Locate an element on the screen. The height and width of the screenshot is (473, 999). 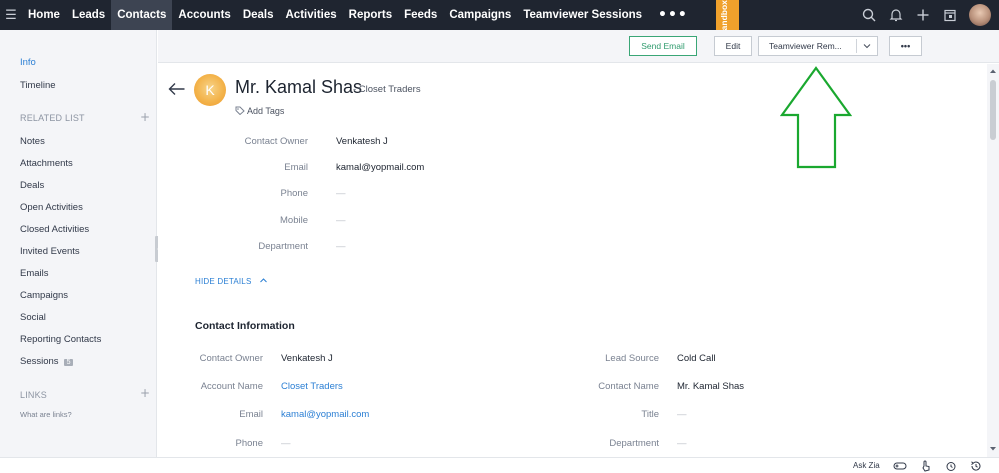
tag-icon is located at coordinates (240, 111).